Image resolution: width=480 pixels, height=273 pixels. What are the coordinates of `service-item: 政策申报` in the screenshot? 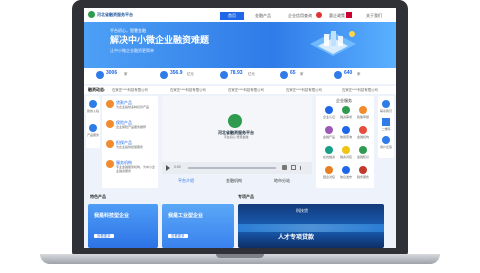 It's located at (363, 117).